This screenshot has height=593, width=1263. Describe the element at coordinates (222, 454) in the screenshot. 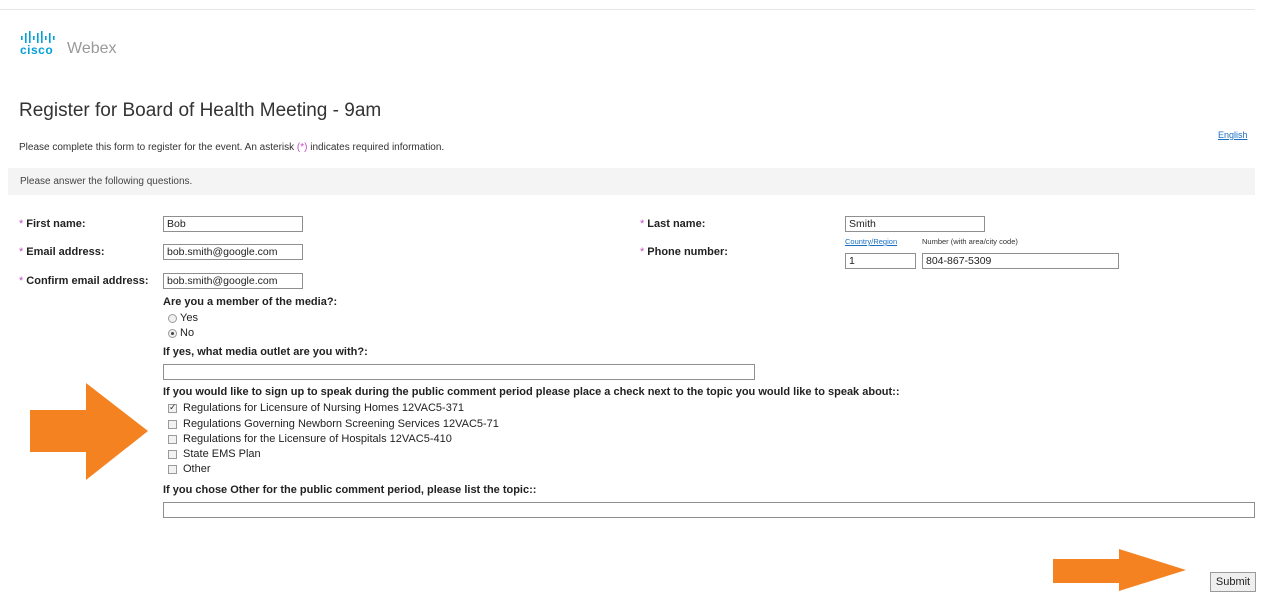

I see `topic-label-ems-plan: State EMS Plan` at that location.